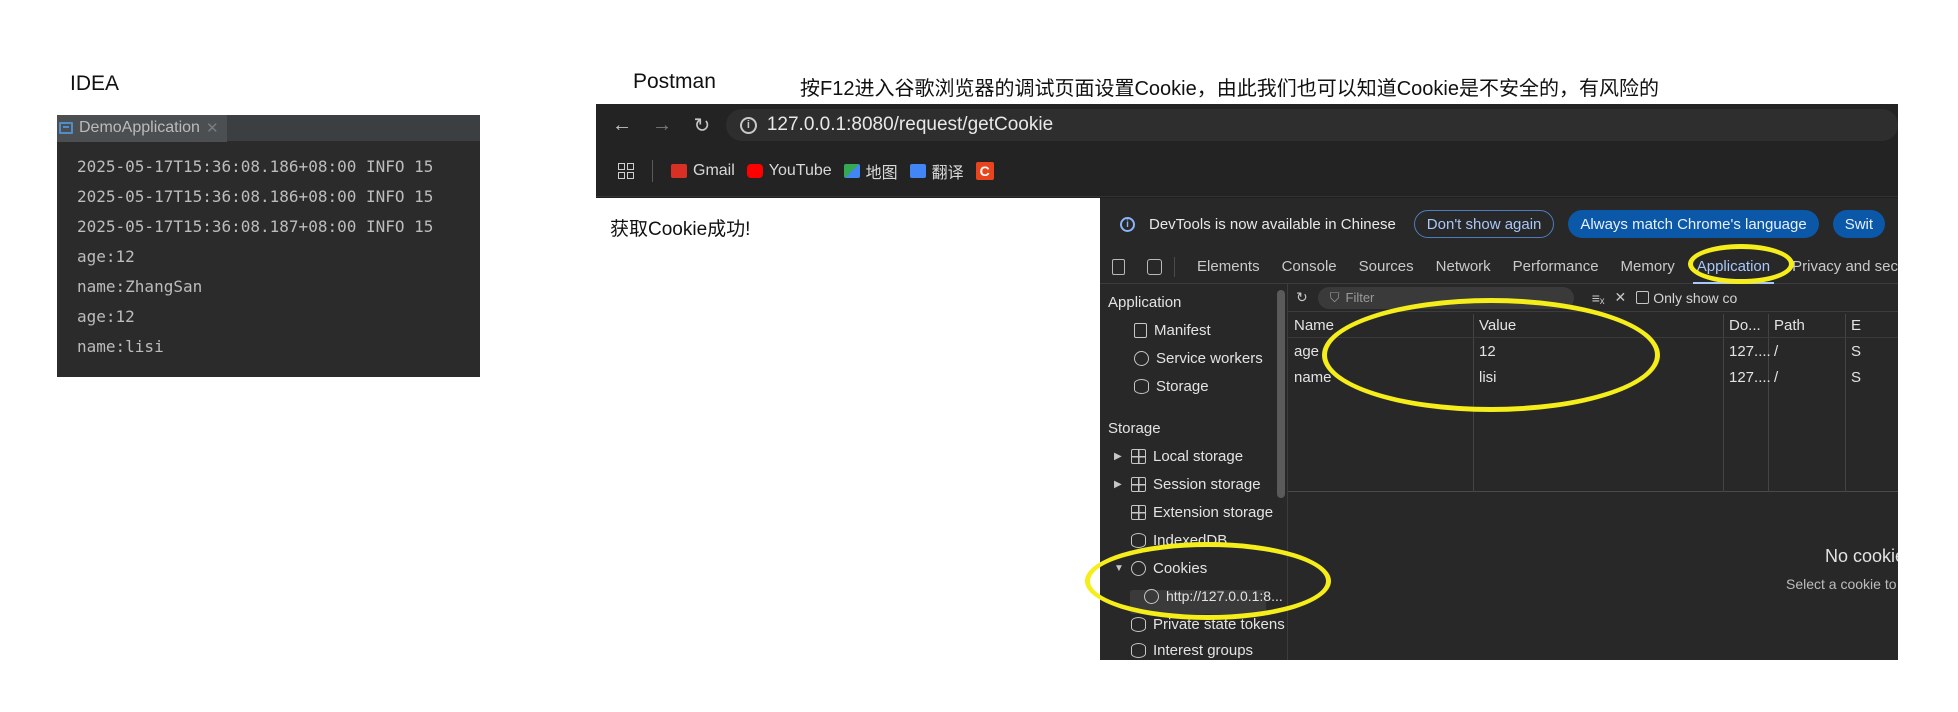 The height and width of the screenshot is (712, 1958). What do you see at coordinates (714, 170) in the screenshot?
I see `bookmark-label: Gmail` at bounding box center [714, 170].